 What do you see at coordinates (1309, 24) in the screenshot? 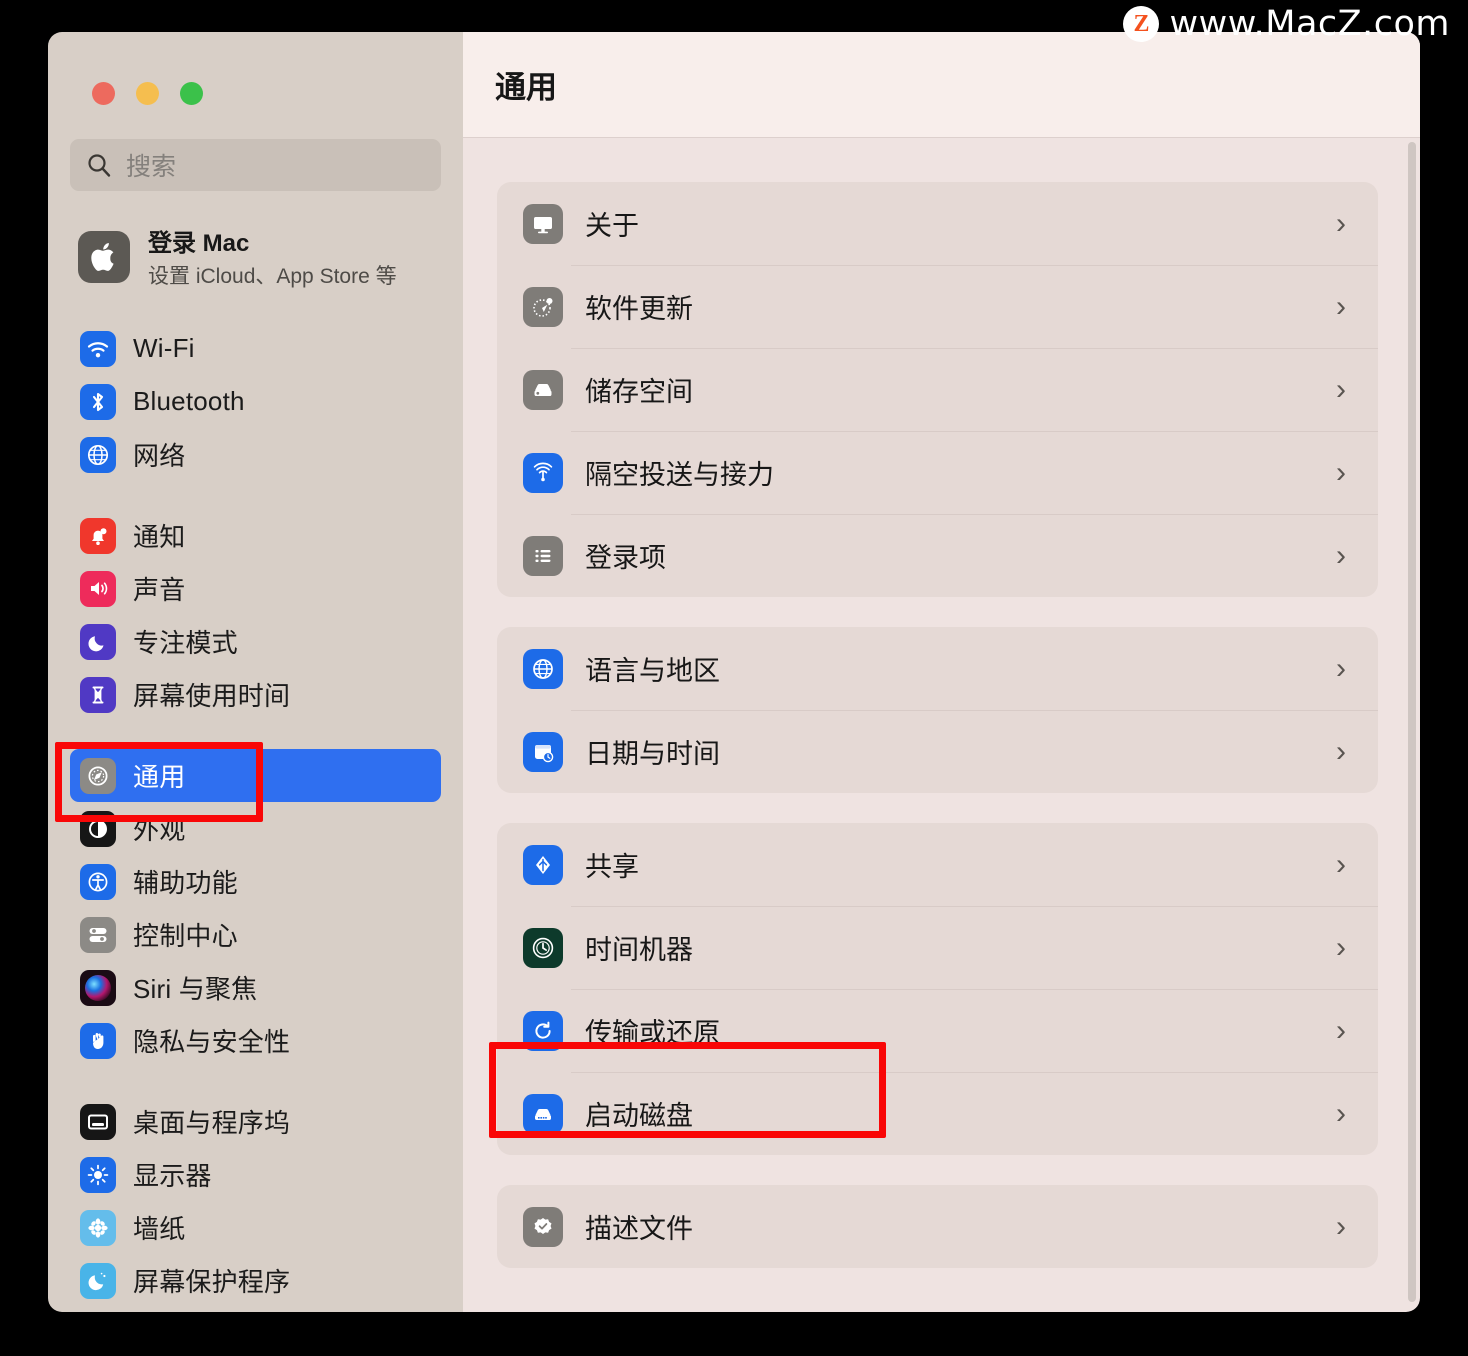
I see `watermark-text: www.MacZ.com` at bounding box center [1309, 24].